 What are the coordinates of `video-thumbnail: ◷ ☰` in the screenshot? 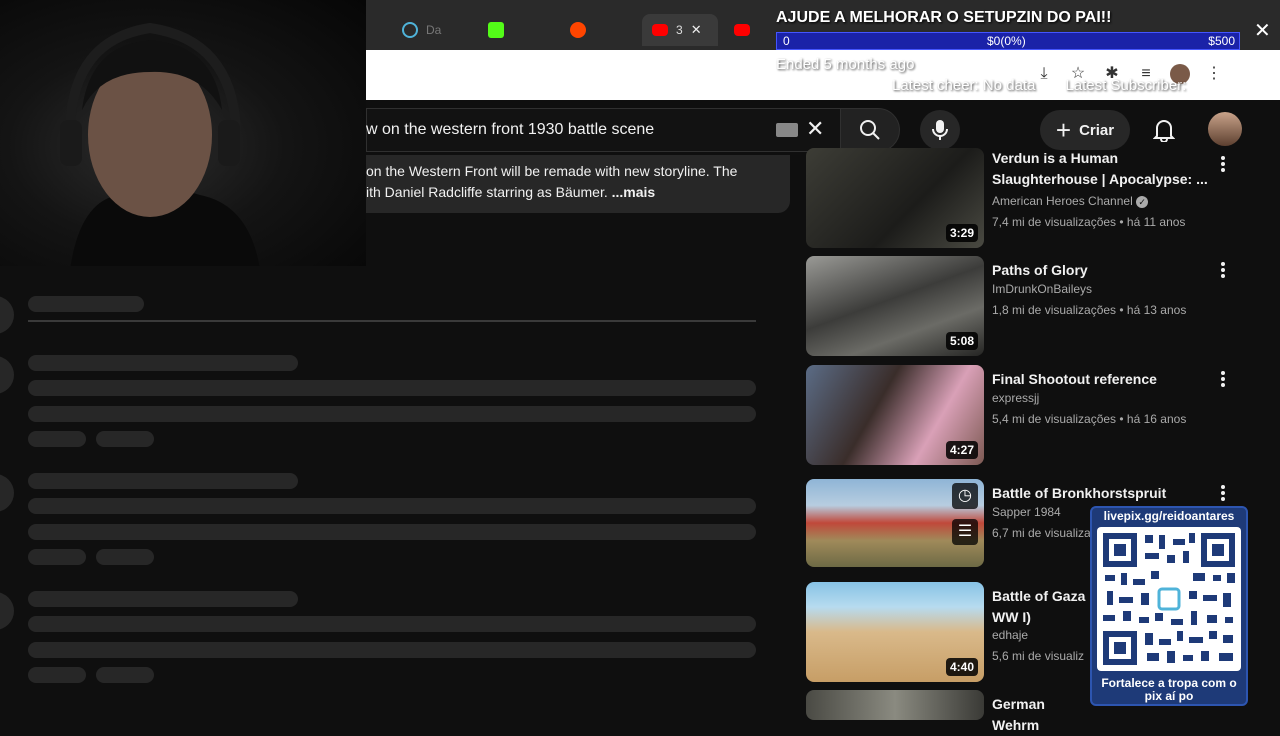 It's located at (895, 523).